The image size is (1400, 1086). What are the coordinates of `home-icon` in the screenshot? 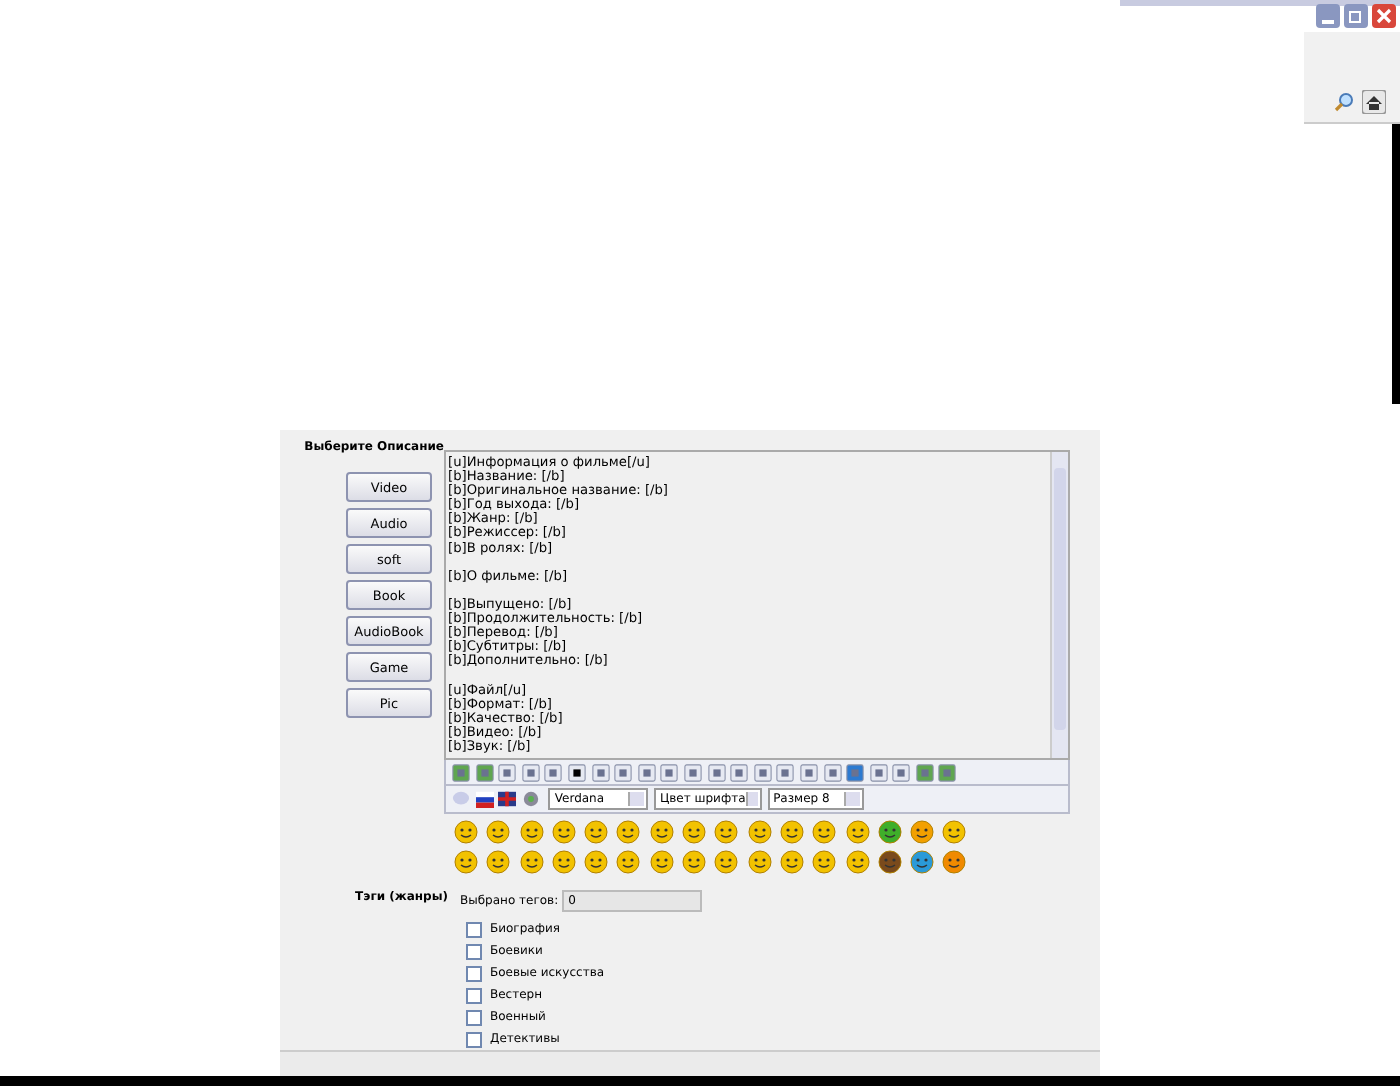 It's located at (1374, 102).